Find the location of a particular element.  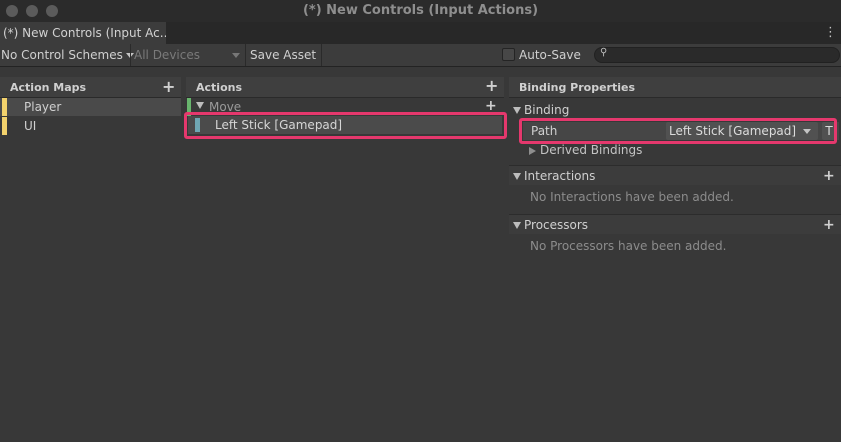

path-highlight-box is located at coordinates (678, 131).